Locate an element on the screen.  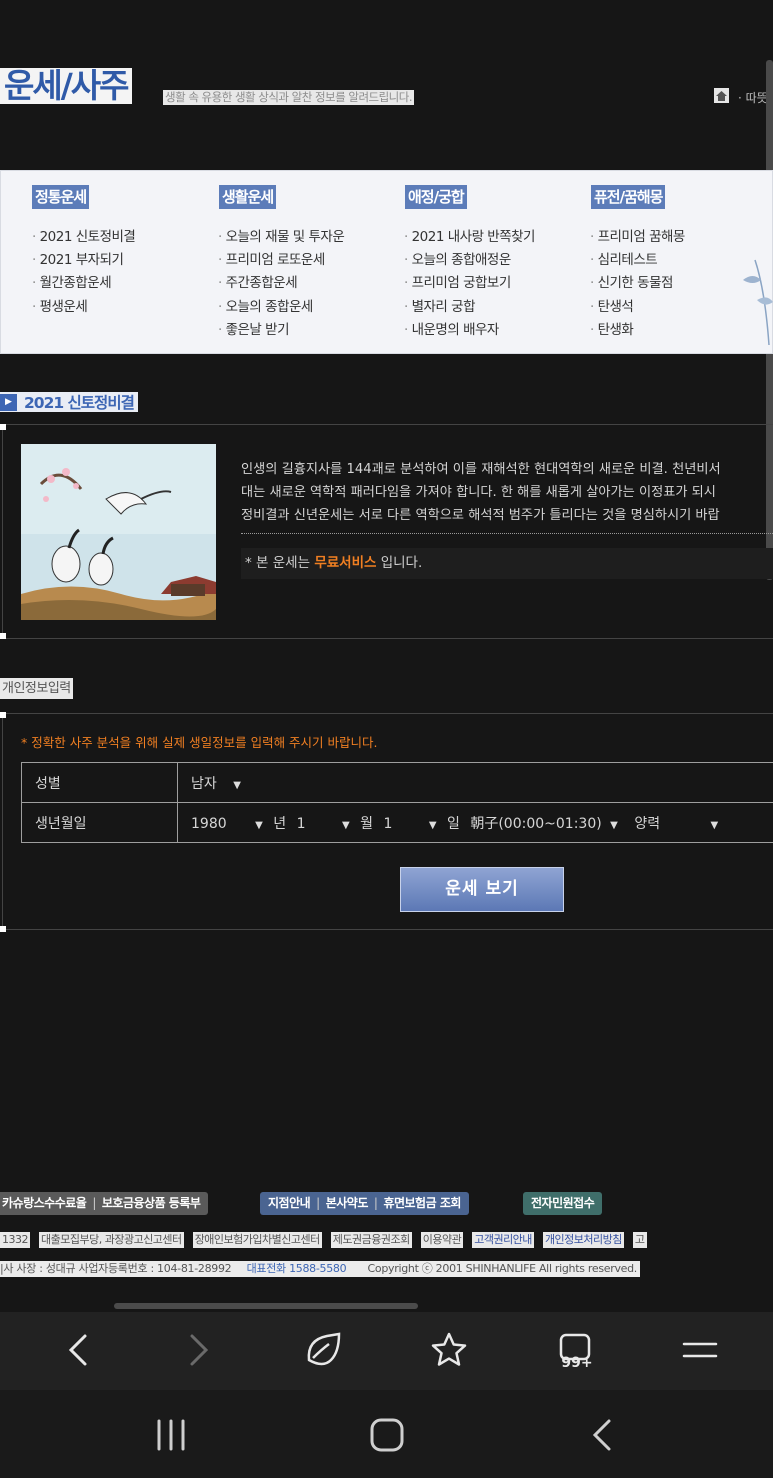
menu-item: 내운명의 배우자 is located at coordinates (469, 330).